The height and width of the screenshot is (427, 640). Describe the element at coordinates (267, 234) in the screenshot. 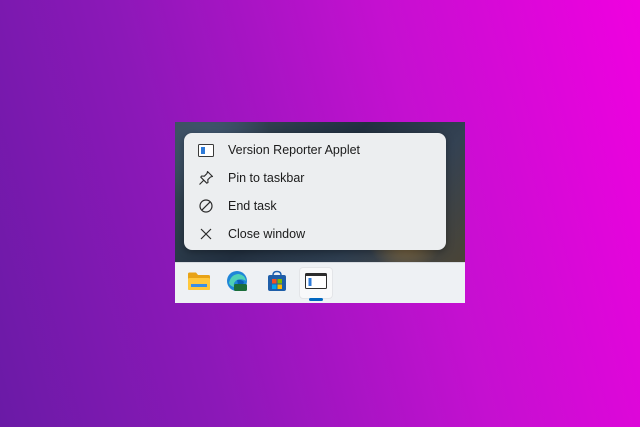

I see `menu-item-label: Close window` at that location.